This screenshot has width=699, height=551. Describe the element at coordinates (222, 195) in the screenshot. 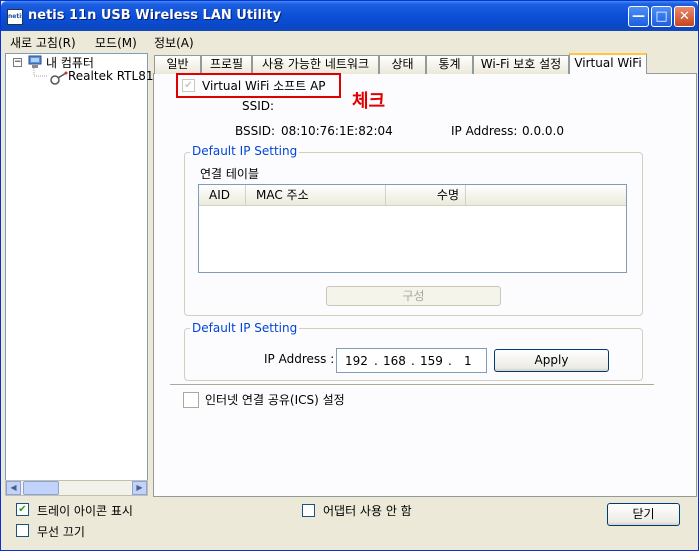

I see `column-aid: AID` at that location.